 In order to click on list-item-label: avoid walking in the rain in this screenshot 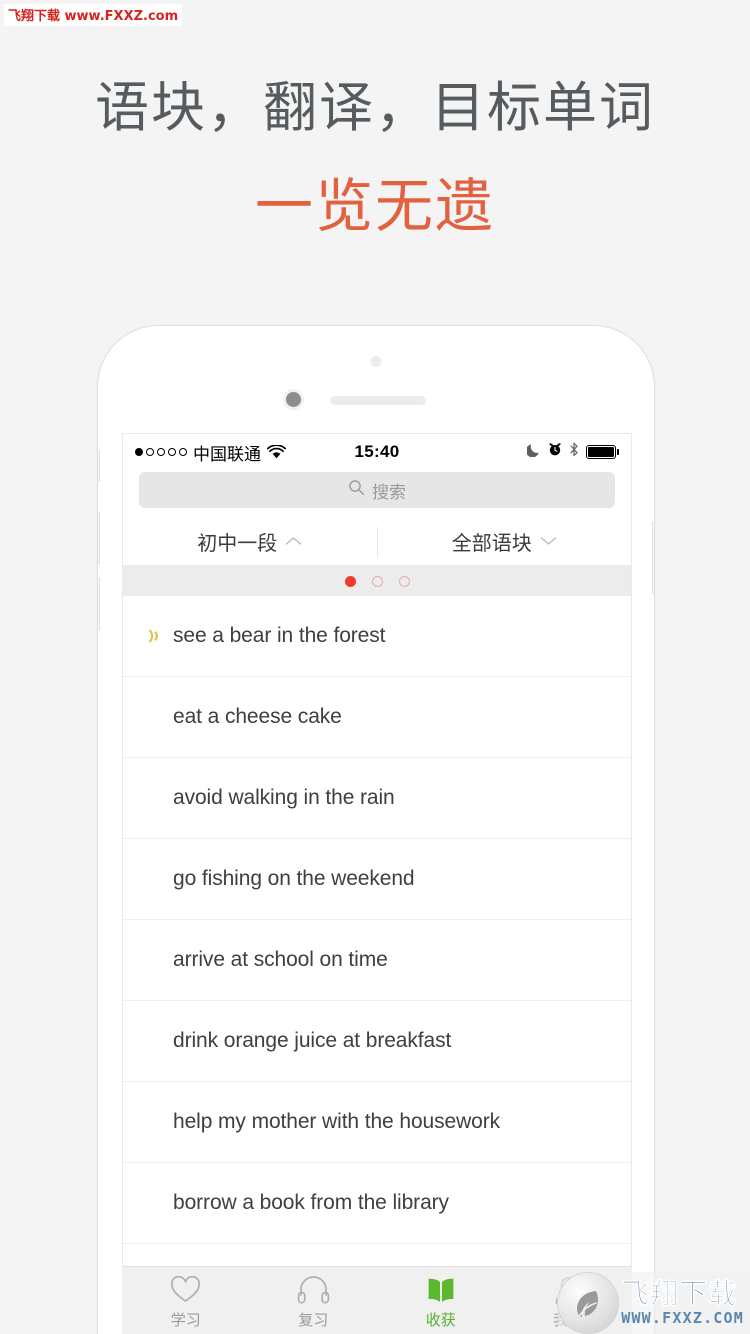, I will do `click(284, 797)`.